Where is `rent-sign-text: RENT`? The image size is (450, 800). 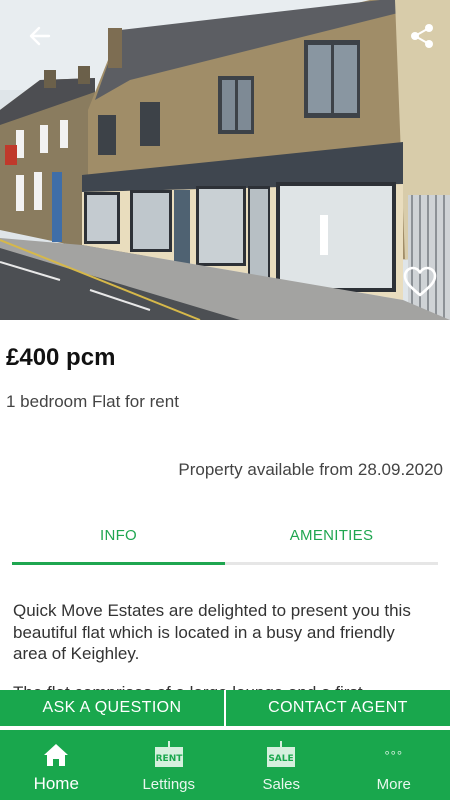
rent-sign-text: RENT is located at coordinates (169, 759).